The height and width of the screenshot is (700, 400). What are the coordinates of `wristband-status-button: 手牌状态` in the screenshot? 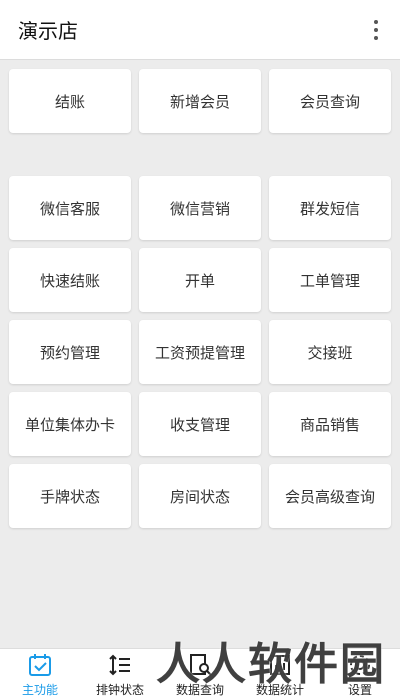 It's located at (70, 496).